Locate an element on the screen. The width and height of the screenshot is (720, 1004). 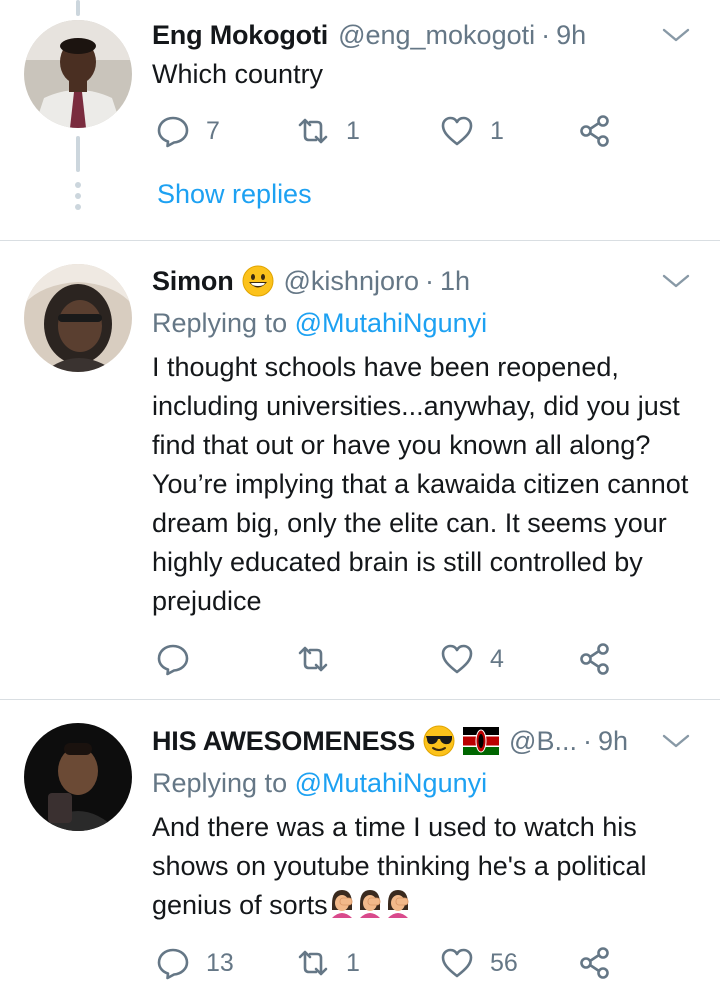
like-button: 4 is located at coordinates (472, 659).